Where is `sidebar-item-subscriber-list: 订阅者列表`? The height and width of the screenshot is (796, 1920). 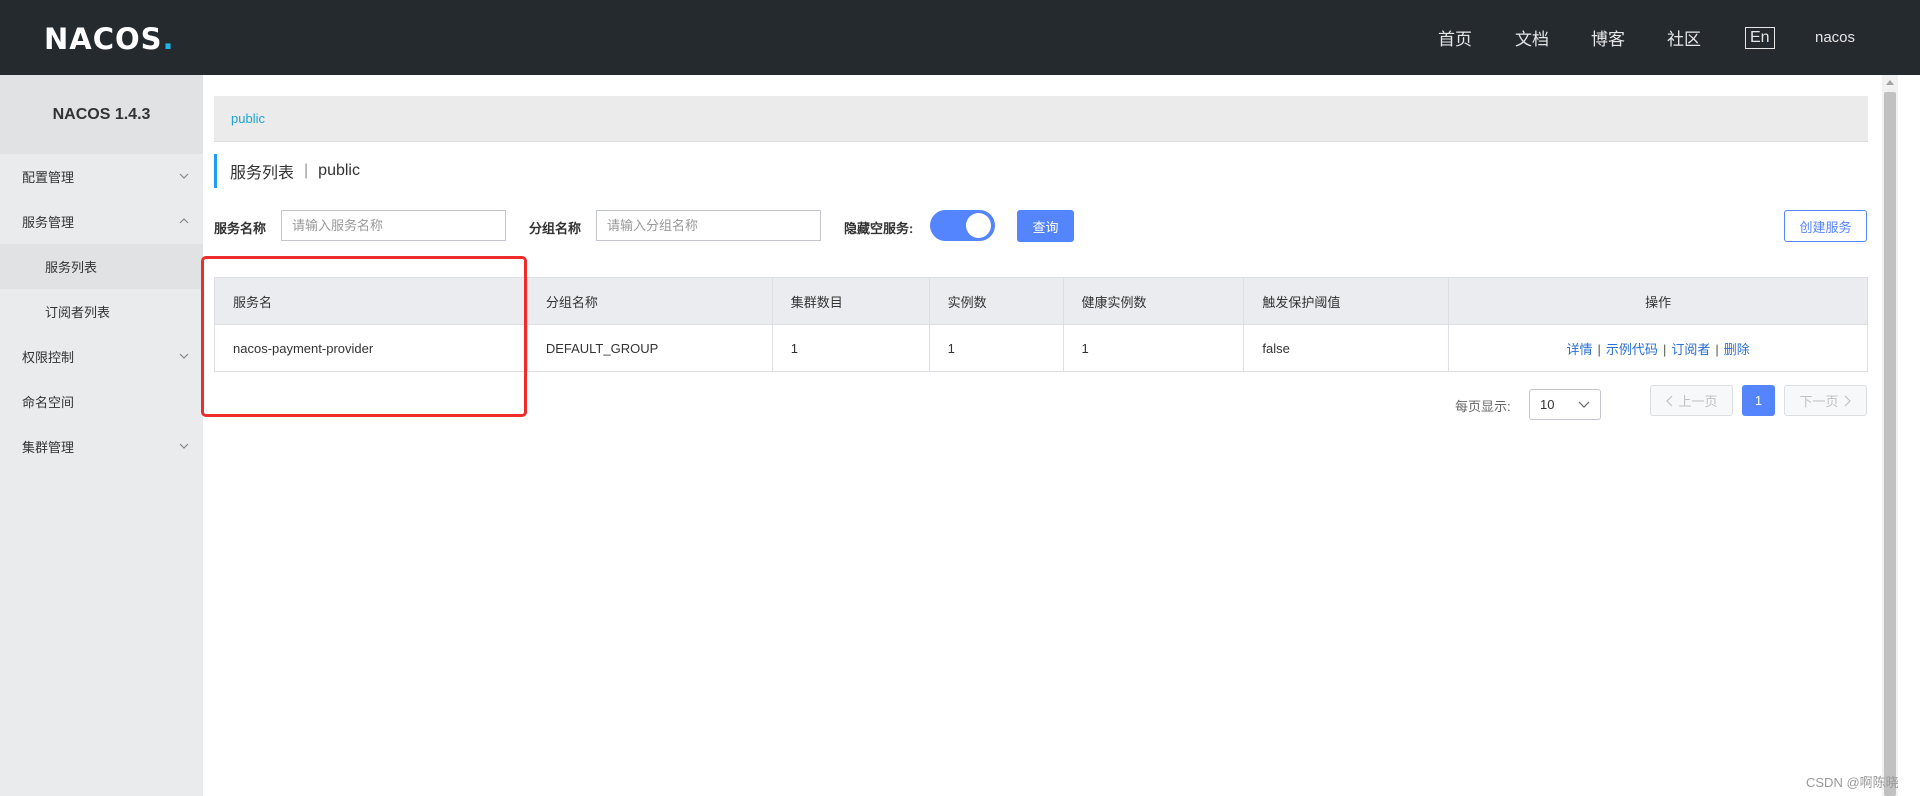 sidebar-item-subscriber-list: 订阅者列表 is located at coordinates (101, 311).